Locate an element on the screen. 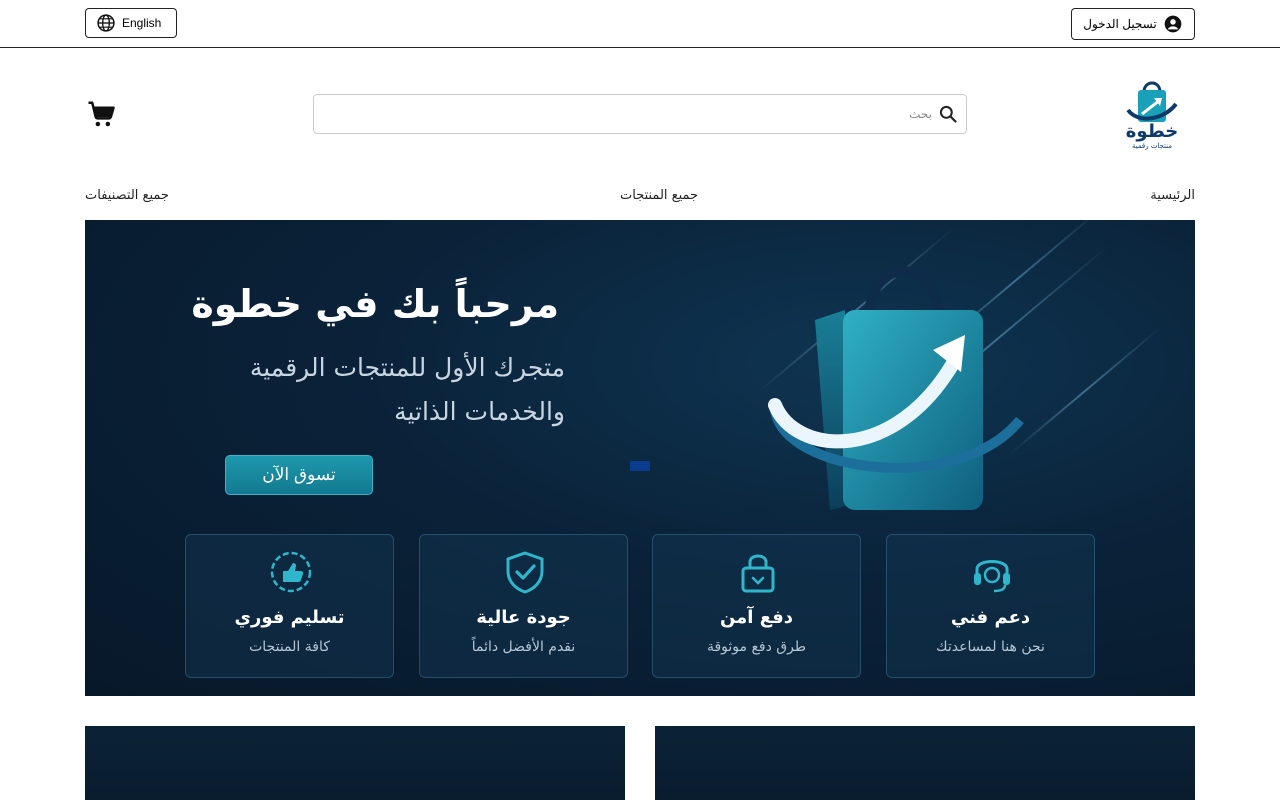  search-input is located at coordinates (630, 114).